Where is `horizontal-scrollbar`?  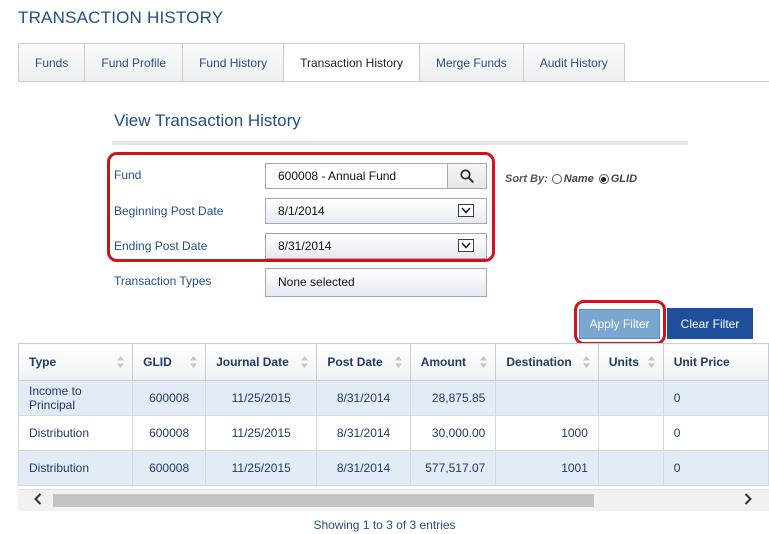
horizontal-scrollbar is located at coordinates (393, 500).